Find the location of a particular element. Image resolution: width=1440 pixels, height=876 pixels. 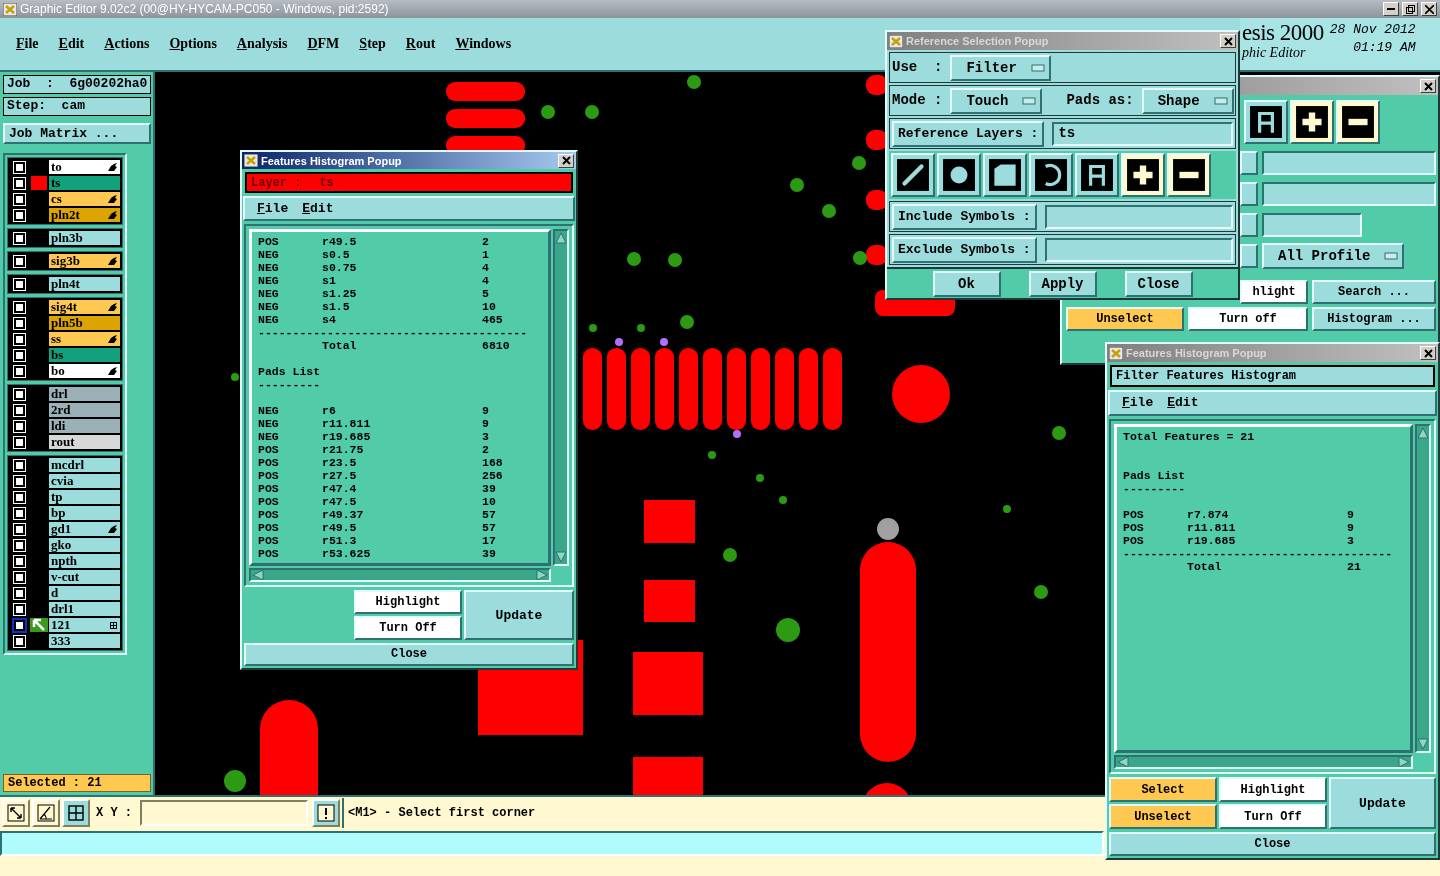

action-button: Turn off is located at coordinates (1248, 319).